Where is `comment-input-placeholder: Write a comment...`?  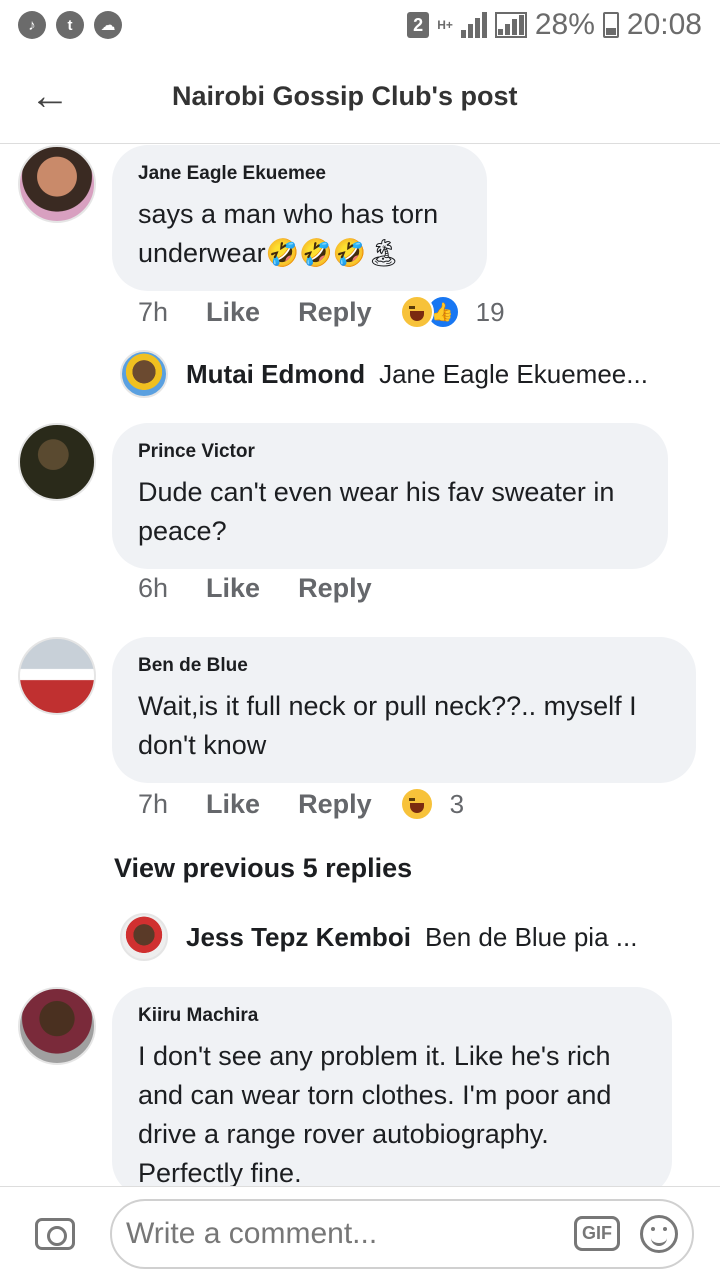
comment-input-placeholder: Write a comment... is located at coordinates (350, 1234).